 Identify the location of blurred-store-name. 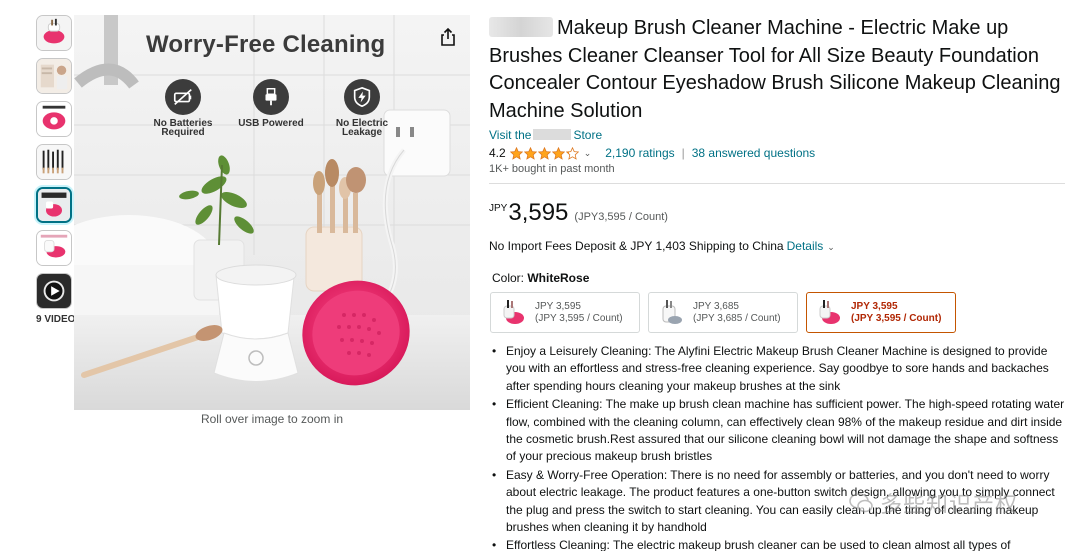
(552, 134).